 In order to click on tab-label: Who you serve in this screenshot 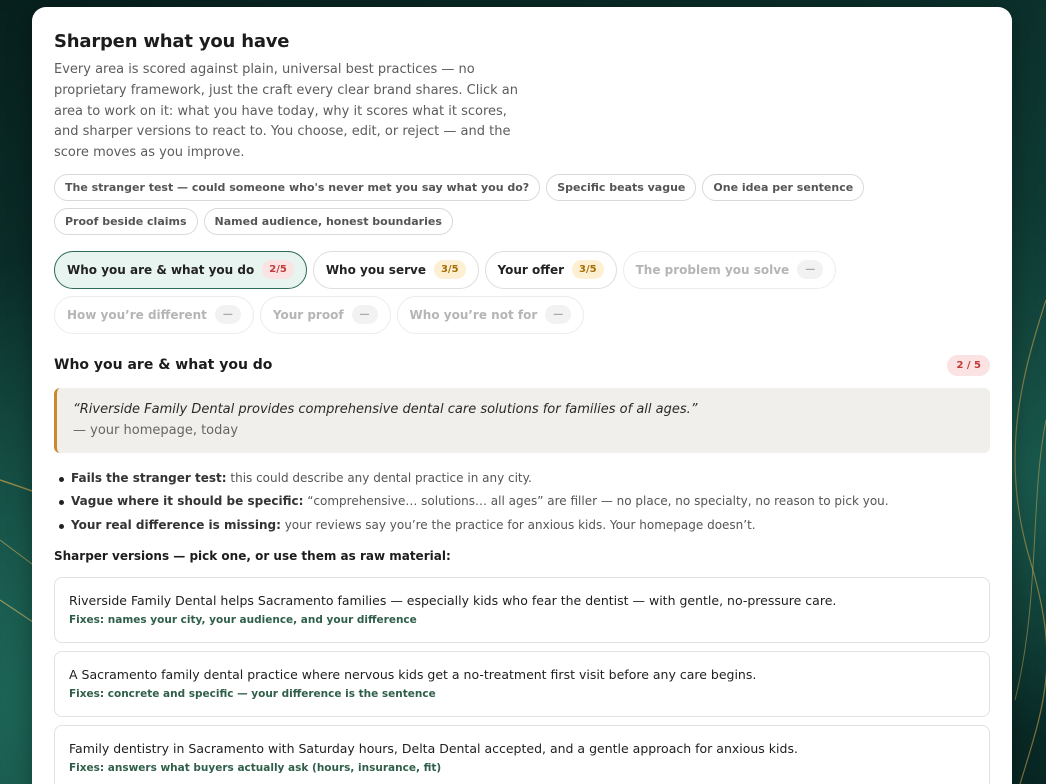, I will do `click(375, 269)`.